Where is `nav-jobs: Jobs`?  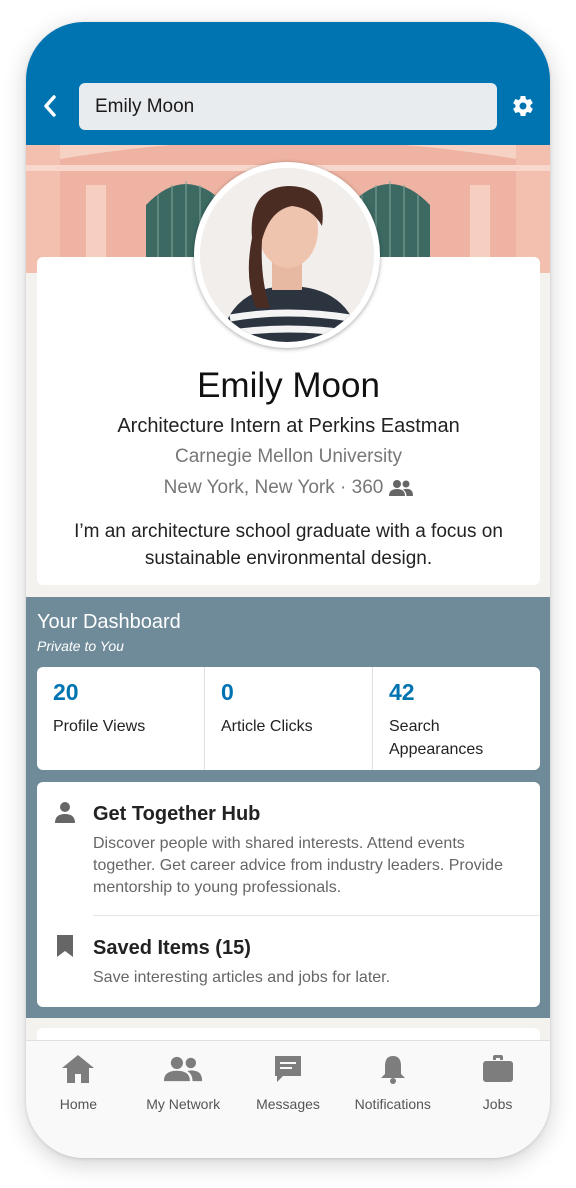 nav-jobs: Jobs is located at coordinates (497, 1099).